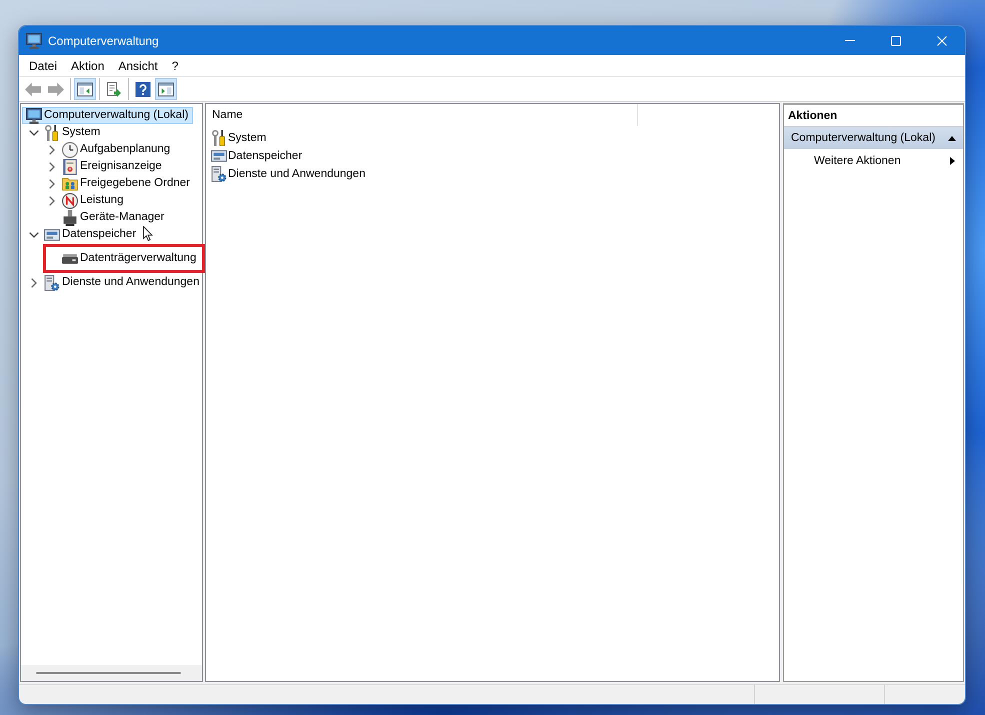  Describe the element at coordinates (56, 89) in the screenshot. I see `forward-arrow-icon` at that location.